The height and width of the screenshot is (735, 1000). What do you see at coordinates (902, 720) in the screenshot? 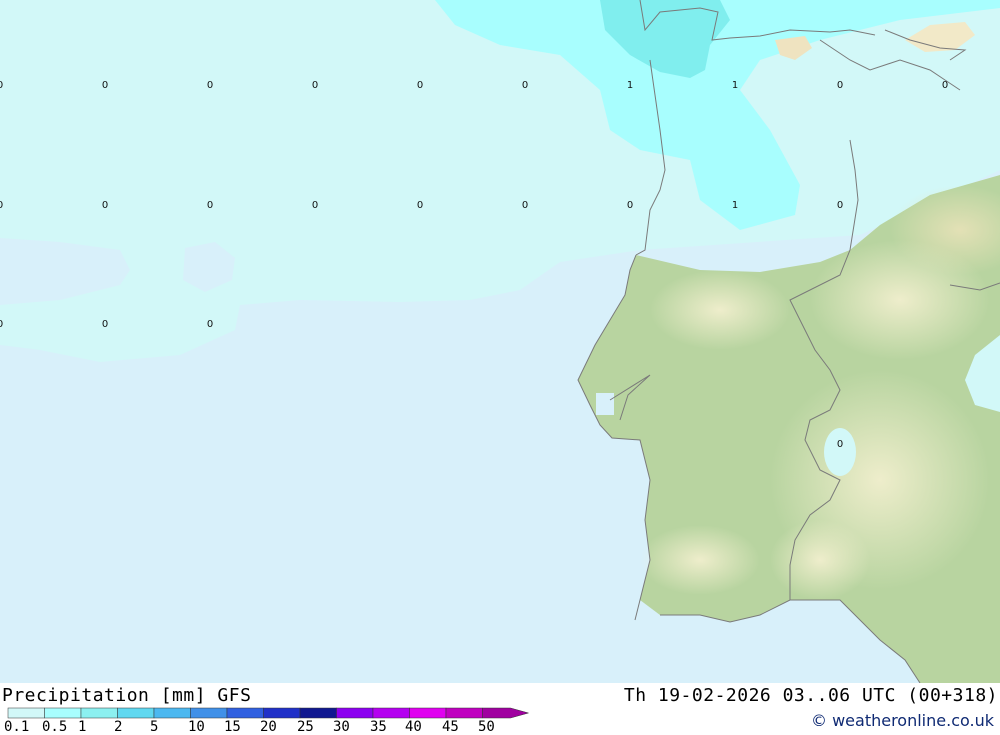
I see `credit-link: © weatheronline.co.uk` at bounding box center [902, 720].